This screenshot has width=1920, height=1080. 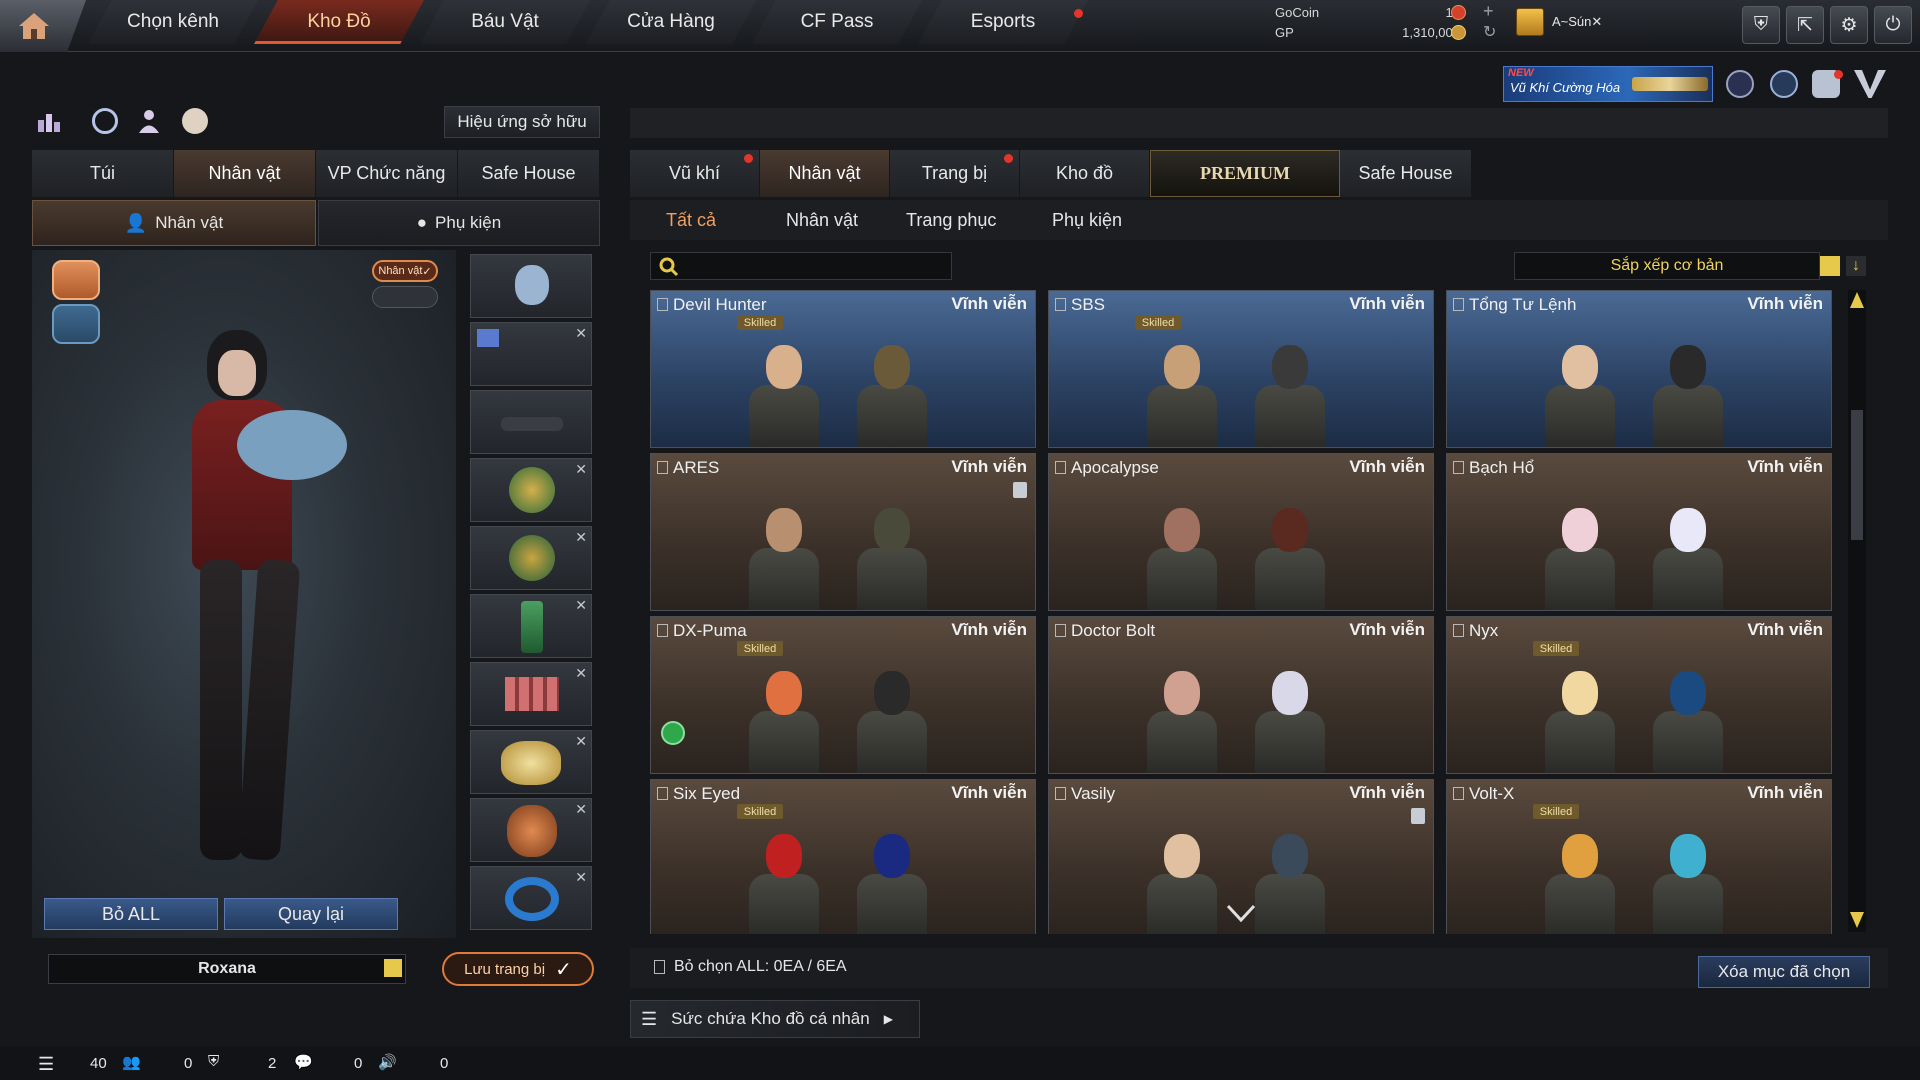 I want to click on equip-slot-pet, so click(x=531, y=286).